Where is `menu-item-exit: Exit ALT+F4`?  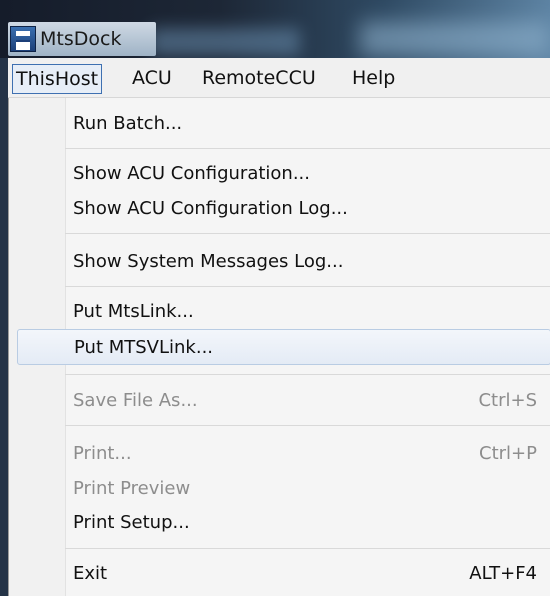 menu-item-exit: Exit ALT+F4 is located at coordinates (283, 574).